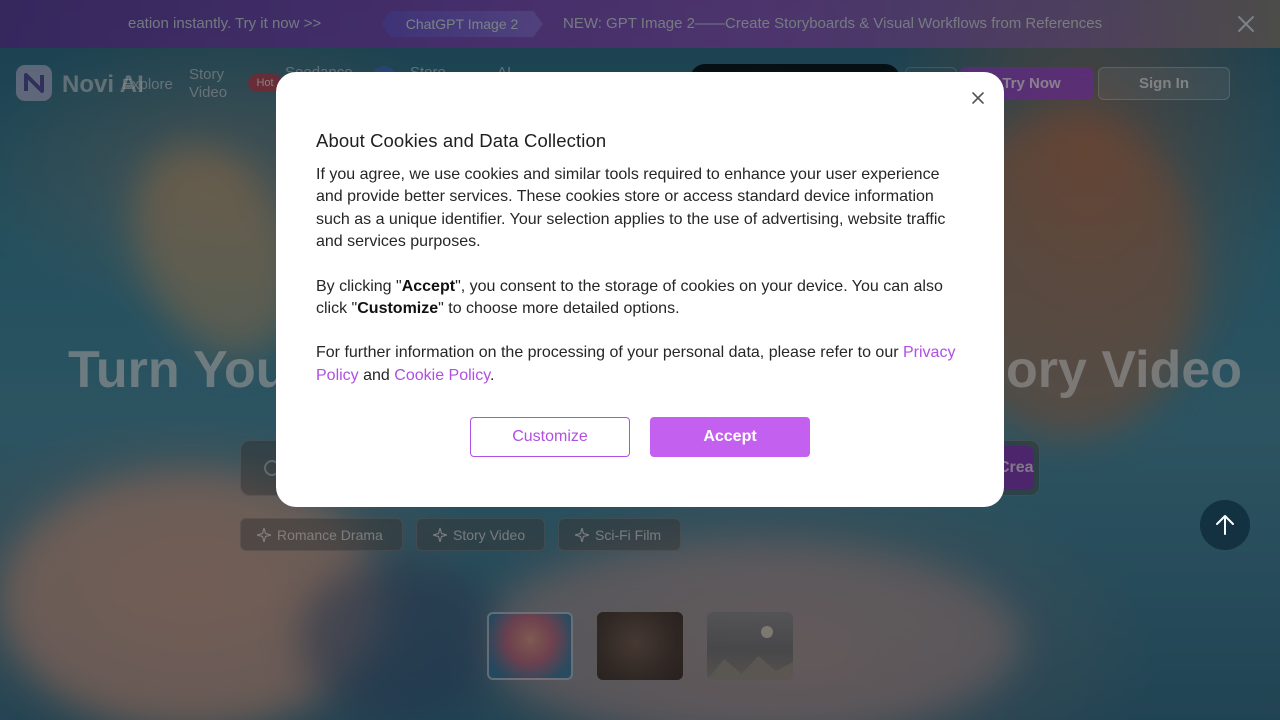  What do you see at coordinates (978, 98) in the screenshot?
I see `modal-close-icon` at bounding box center [978, 98].